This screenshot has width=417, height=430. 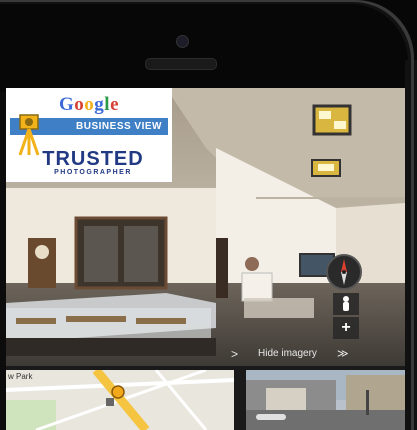 I want to click on map-place-label: w Park, so click(x=20, y=376).